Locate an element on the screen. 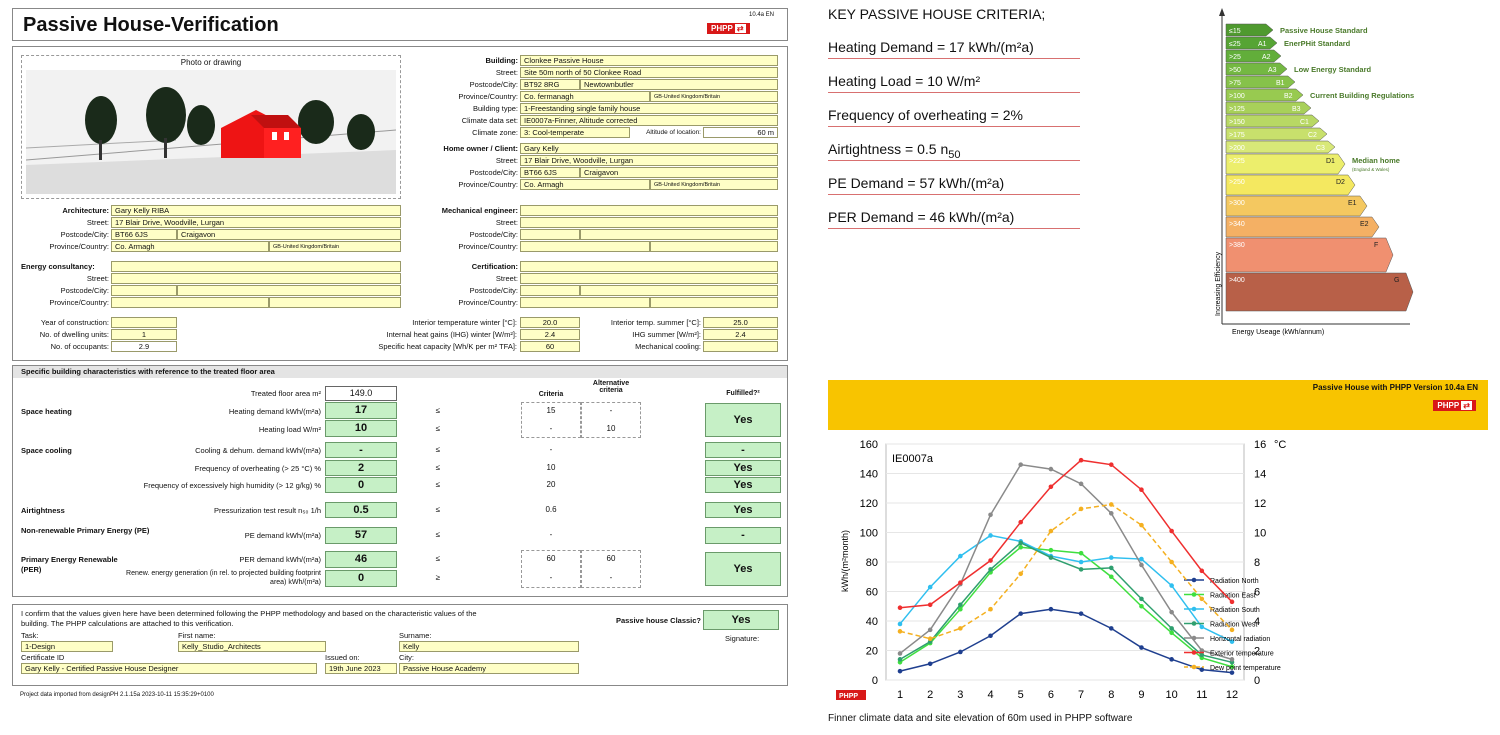 The width and height of the screenshot is (1500, 735). epc-band-grade: D2 is located at coordinates (1340, 182).